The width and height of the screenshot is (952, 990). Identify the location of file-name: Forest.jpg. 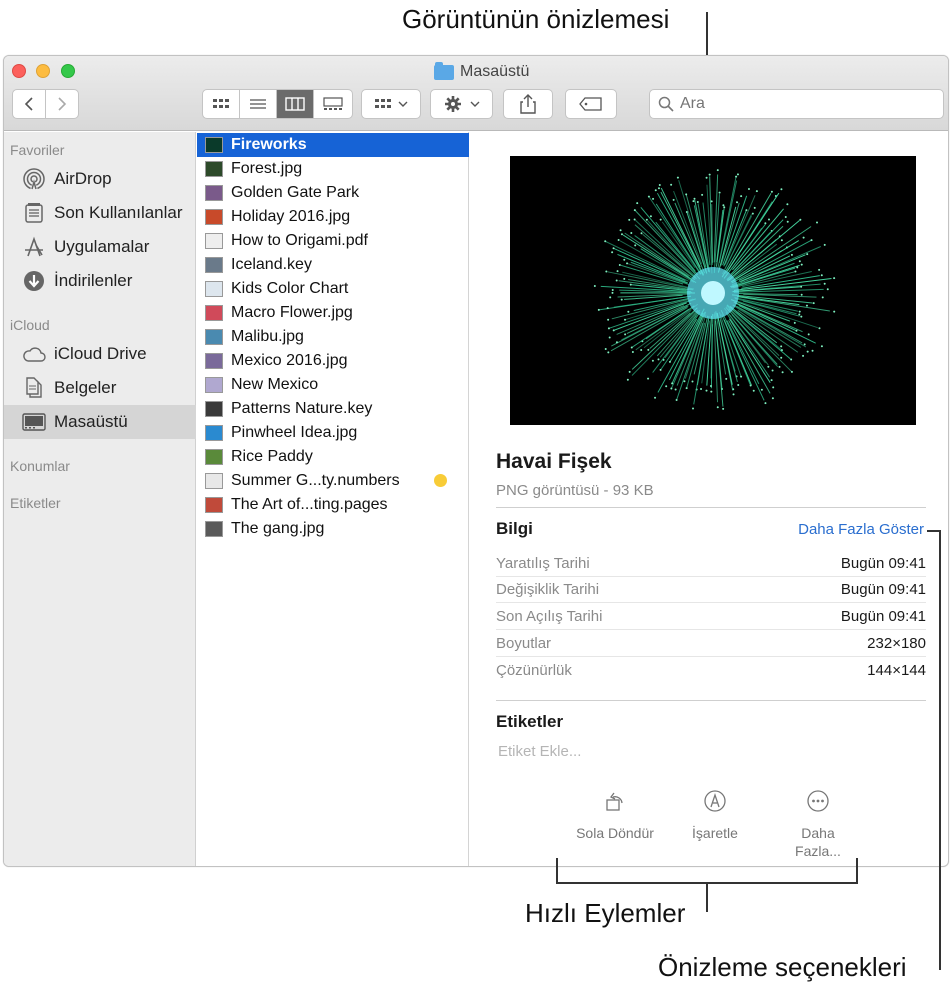
(267, 168).